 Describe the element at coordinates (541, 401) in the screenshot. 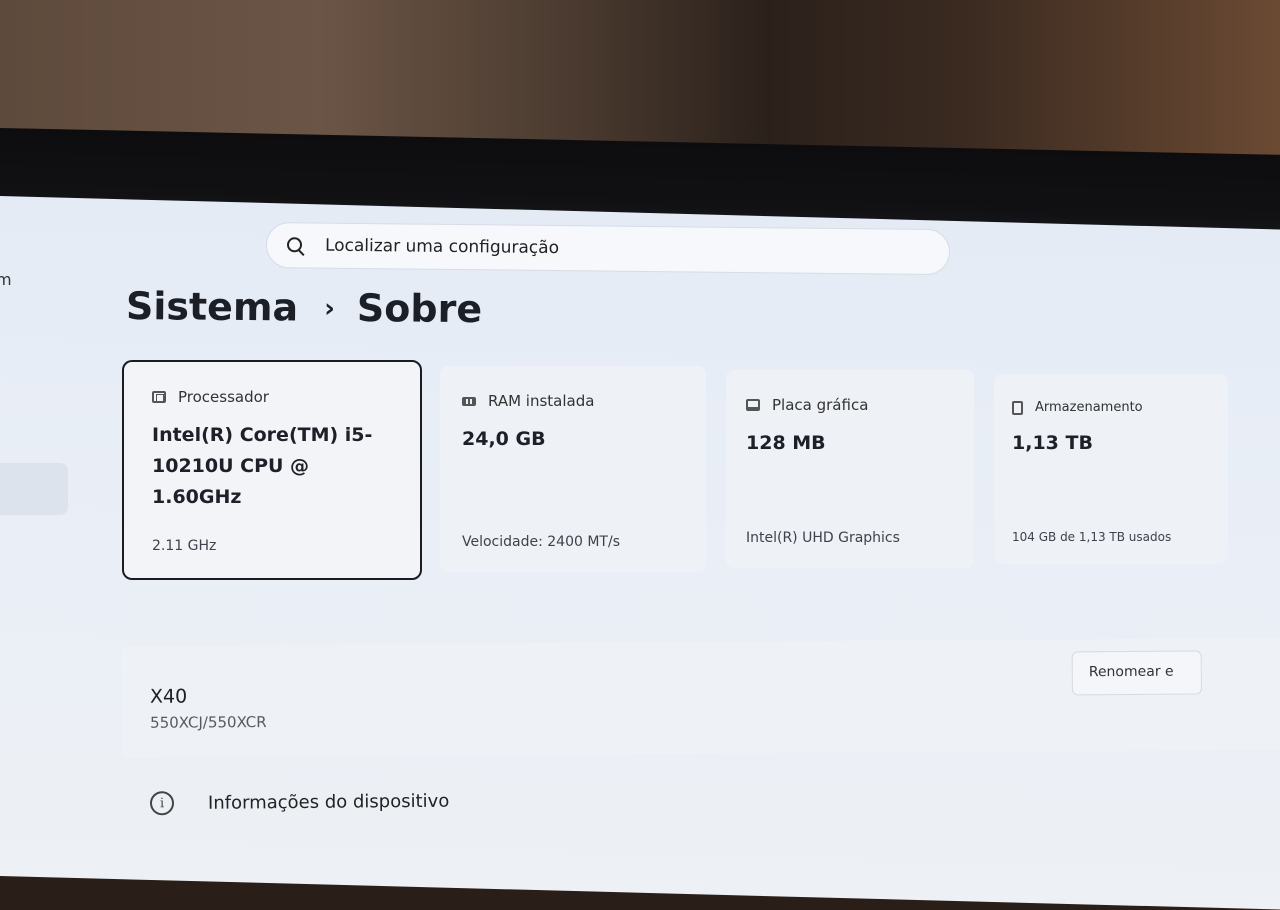

I see `ram-label: RAM instalada` at that location.